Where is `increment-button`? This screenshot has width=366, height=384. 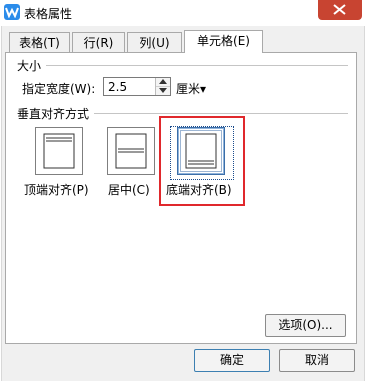
increment-button is located at coordinates (163, 82).